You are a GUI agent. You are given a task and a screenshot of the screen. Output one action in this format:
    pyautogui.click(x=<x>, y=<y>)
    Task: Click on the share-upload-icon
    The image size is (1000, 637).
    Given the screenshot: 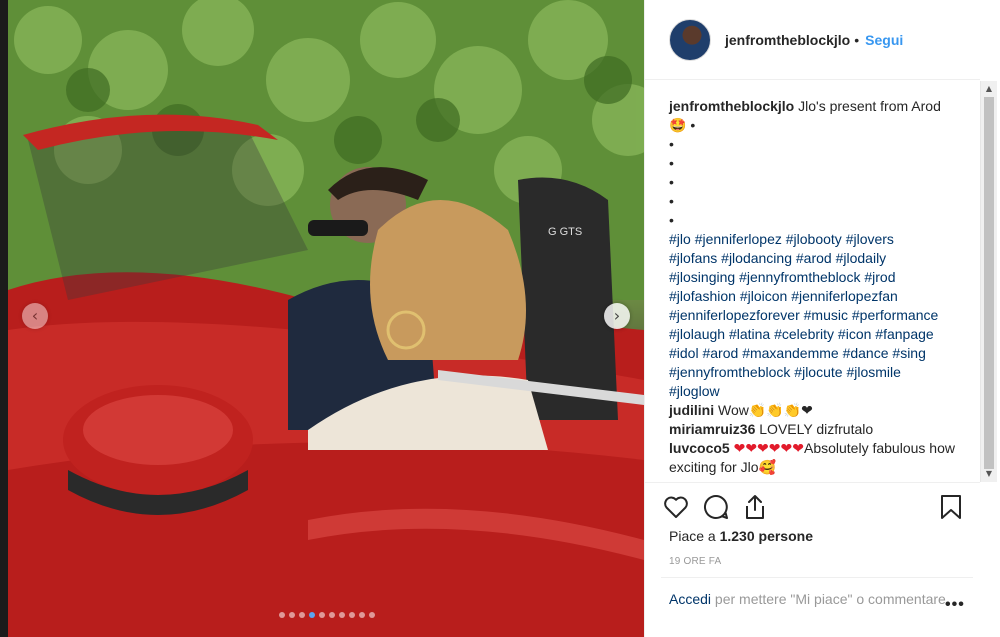 What is the action you would take?
    pyautogui.click(x=755, y=506)
    